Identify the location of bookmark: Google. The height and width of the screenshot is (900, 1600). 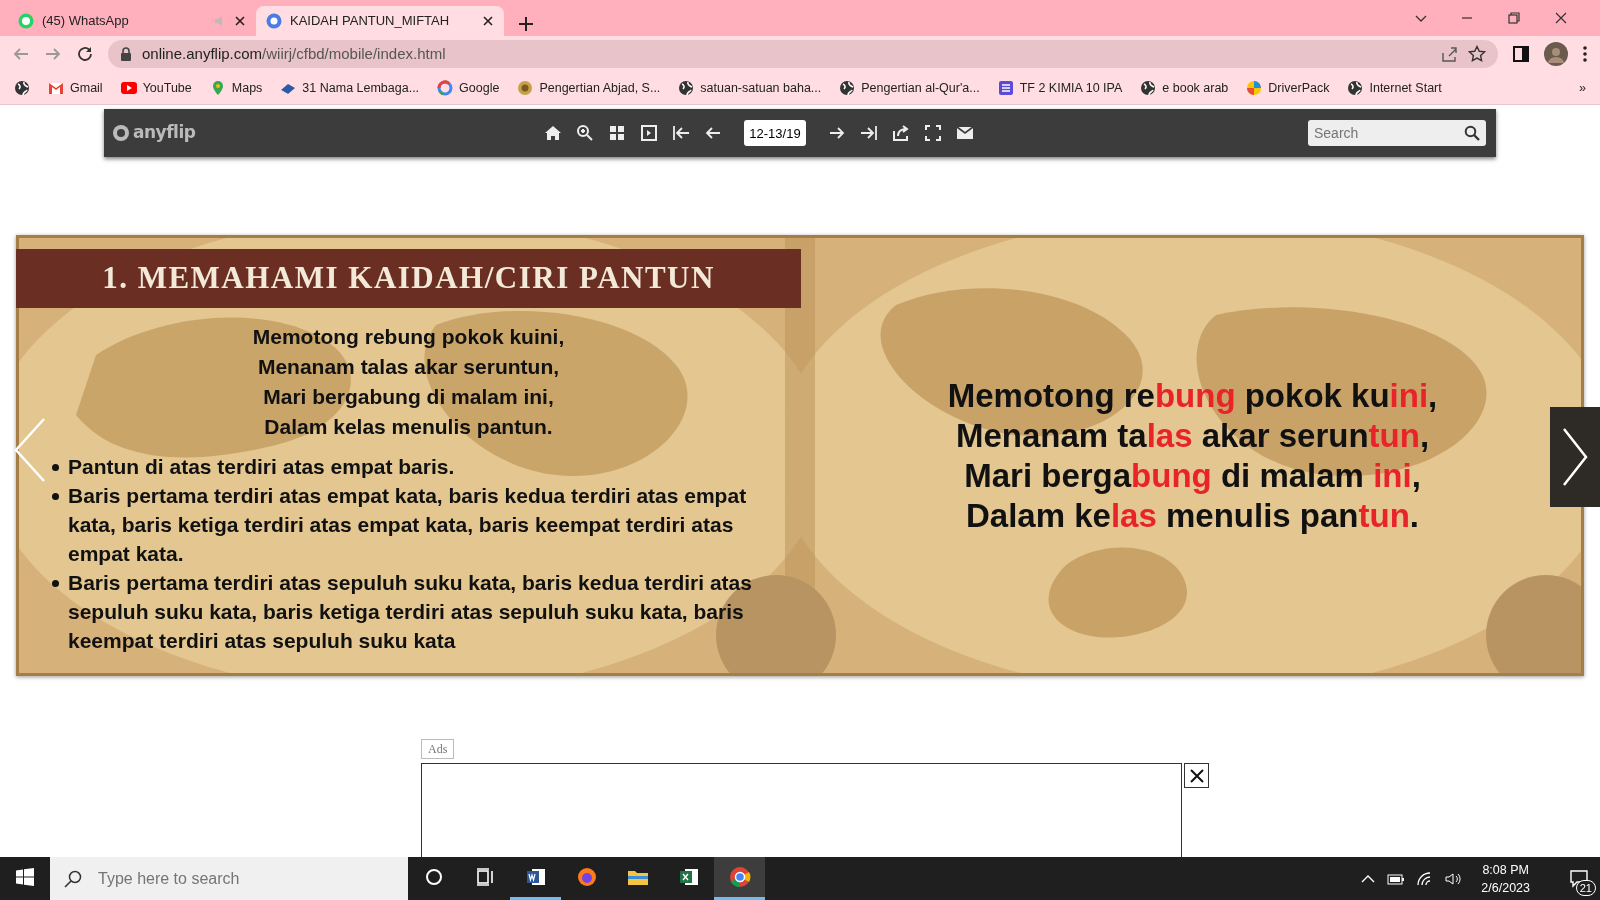
(468, 88).